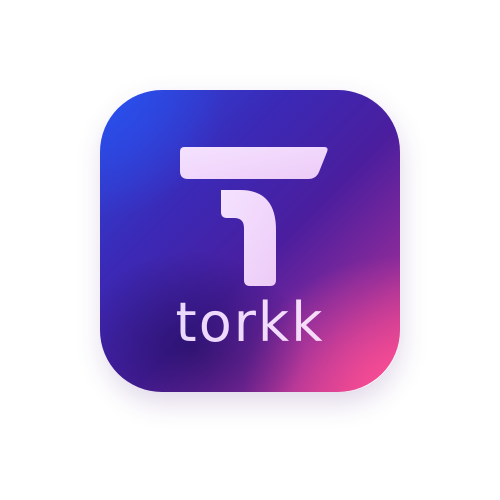  I want to click on t-stem-shape, so click(248, 238).